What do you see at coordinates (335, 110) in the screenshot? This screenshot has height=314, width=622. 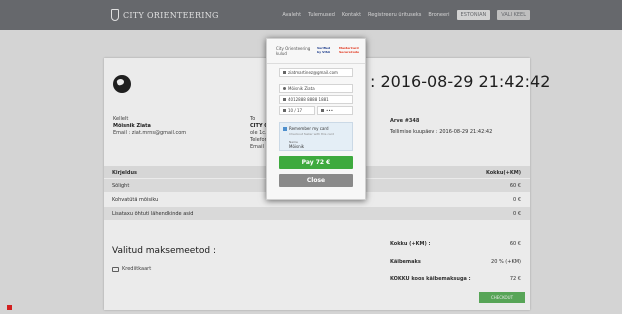 I see `cvc-field: •••` at bounding box center [335, 110].